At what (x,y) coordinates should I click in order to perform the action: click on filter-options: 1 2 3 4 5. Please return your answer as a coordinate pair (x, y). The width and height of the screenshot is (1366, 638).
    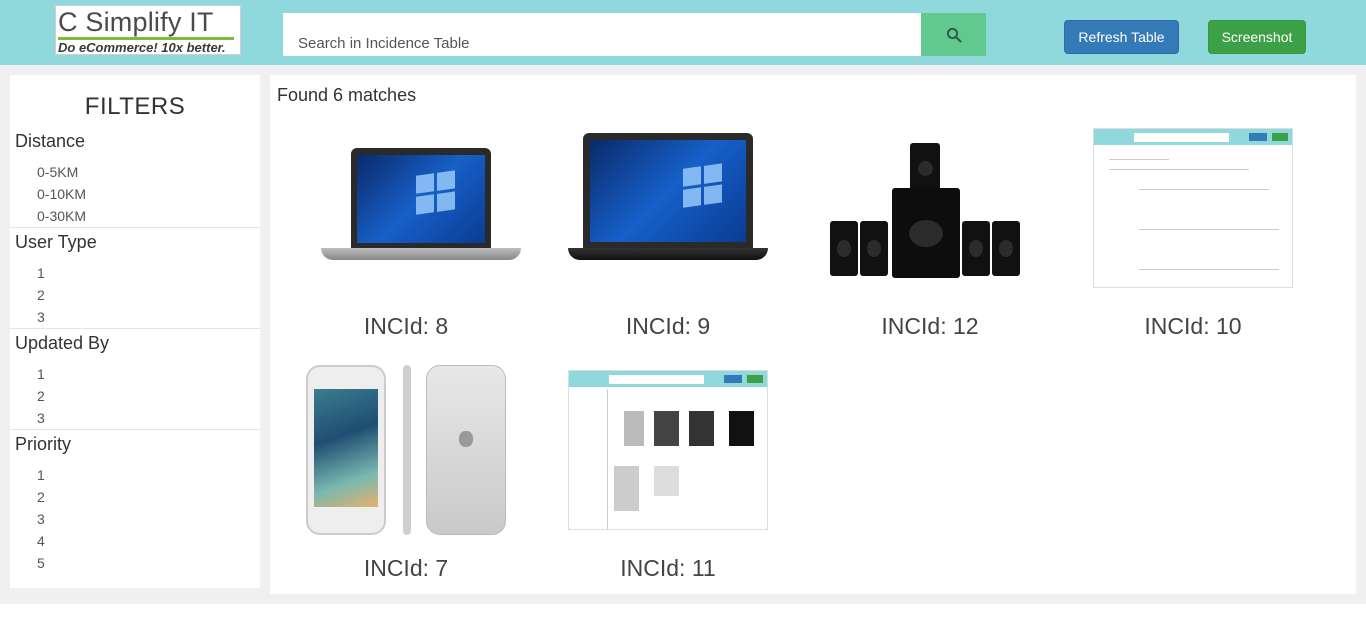
    Looking at the image, I should click on (137, 517).